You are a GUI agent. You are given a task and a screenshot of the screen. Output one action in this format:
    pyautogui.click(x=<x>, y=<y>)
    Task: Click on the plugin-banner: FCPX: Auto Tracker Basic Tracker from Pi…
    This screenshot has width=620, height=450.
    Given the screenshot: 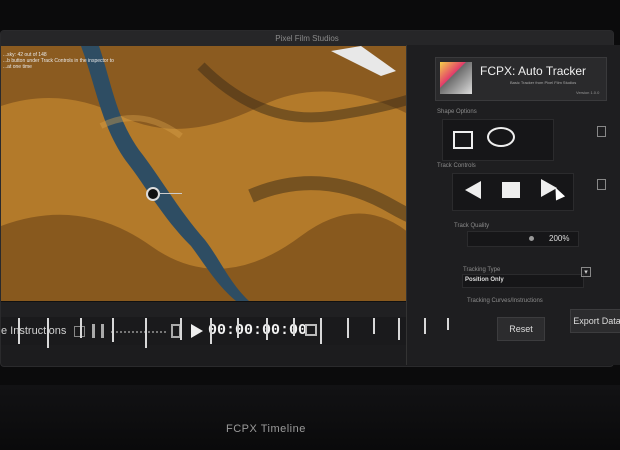 What is the action you would take?
    pyautogui.click(x=521, y=79)
    